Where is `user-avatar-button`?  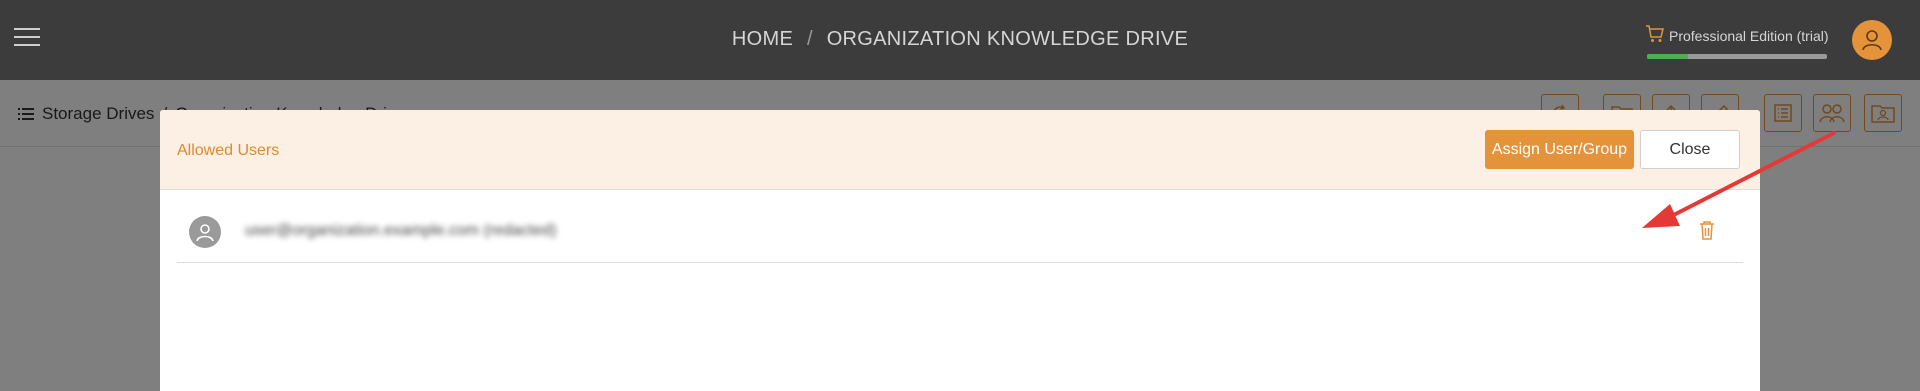
user-avatar-button is located at coordinates (1872, 40).